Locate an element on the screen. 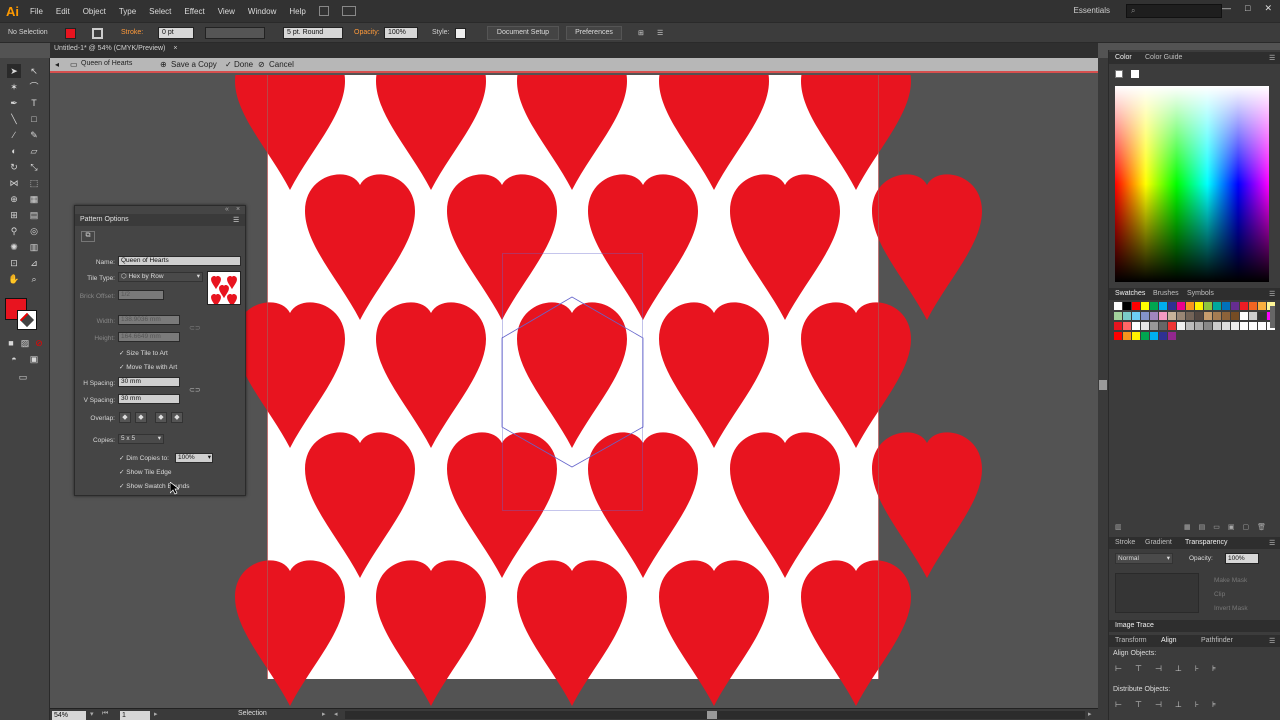  arrange-documents-icon is located at coordinates (348, 11).